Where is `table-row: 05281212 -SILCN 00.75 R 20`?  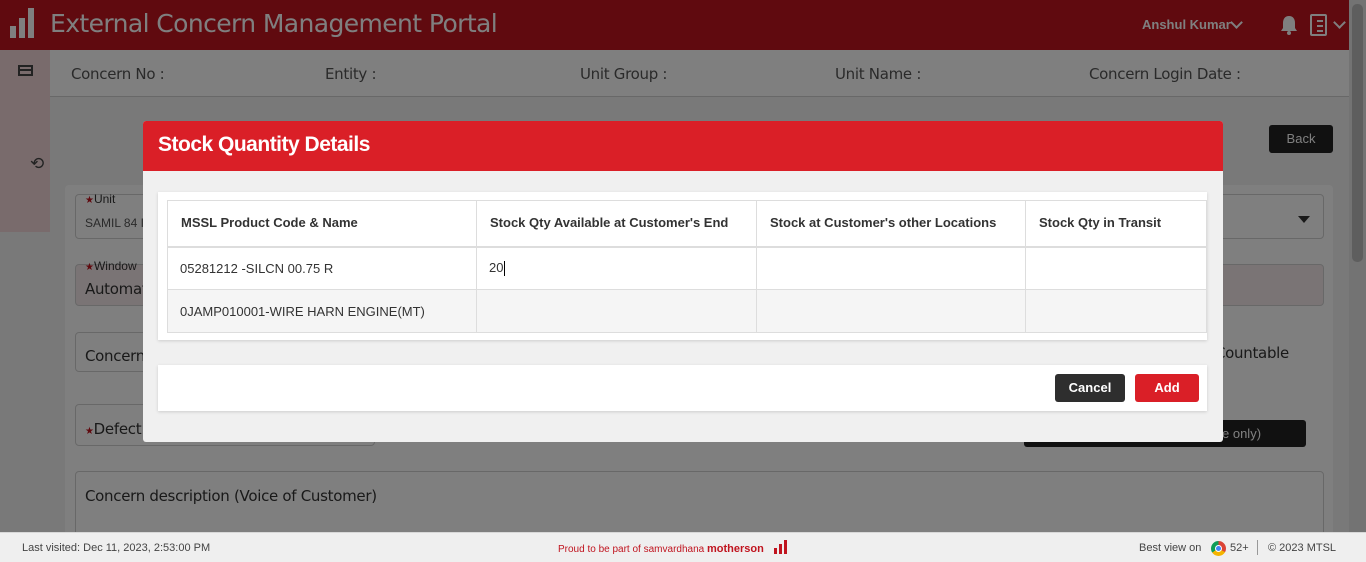 table-row: 05281212 -SILCN 00.75 R 20 is located at coordinates (687, 268).